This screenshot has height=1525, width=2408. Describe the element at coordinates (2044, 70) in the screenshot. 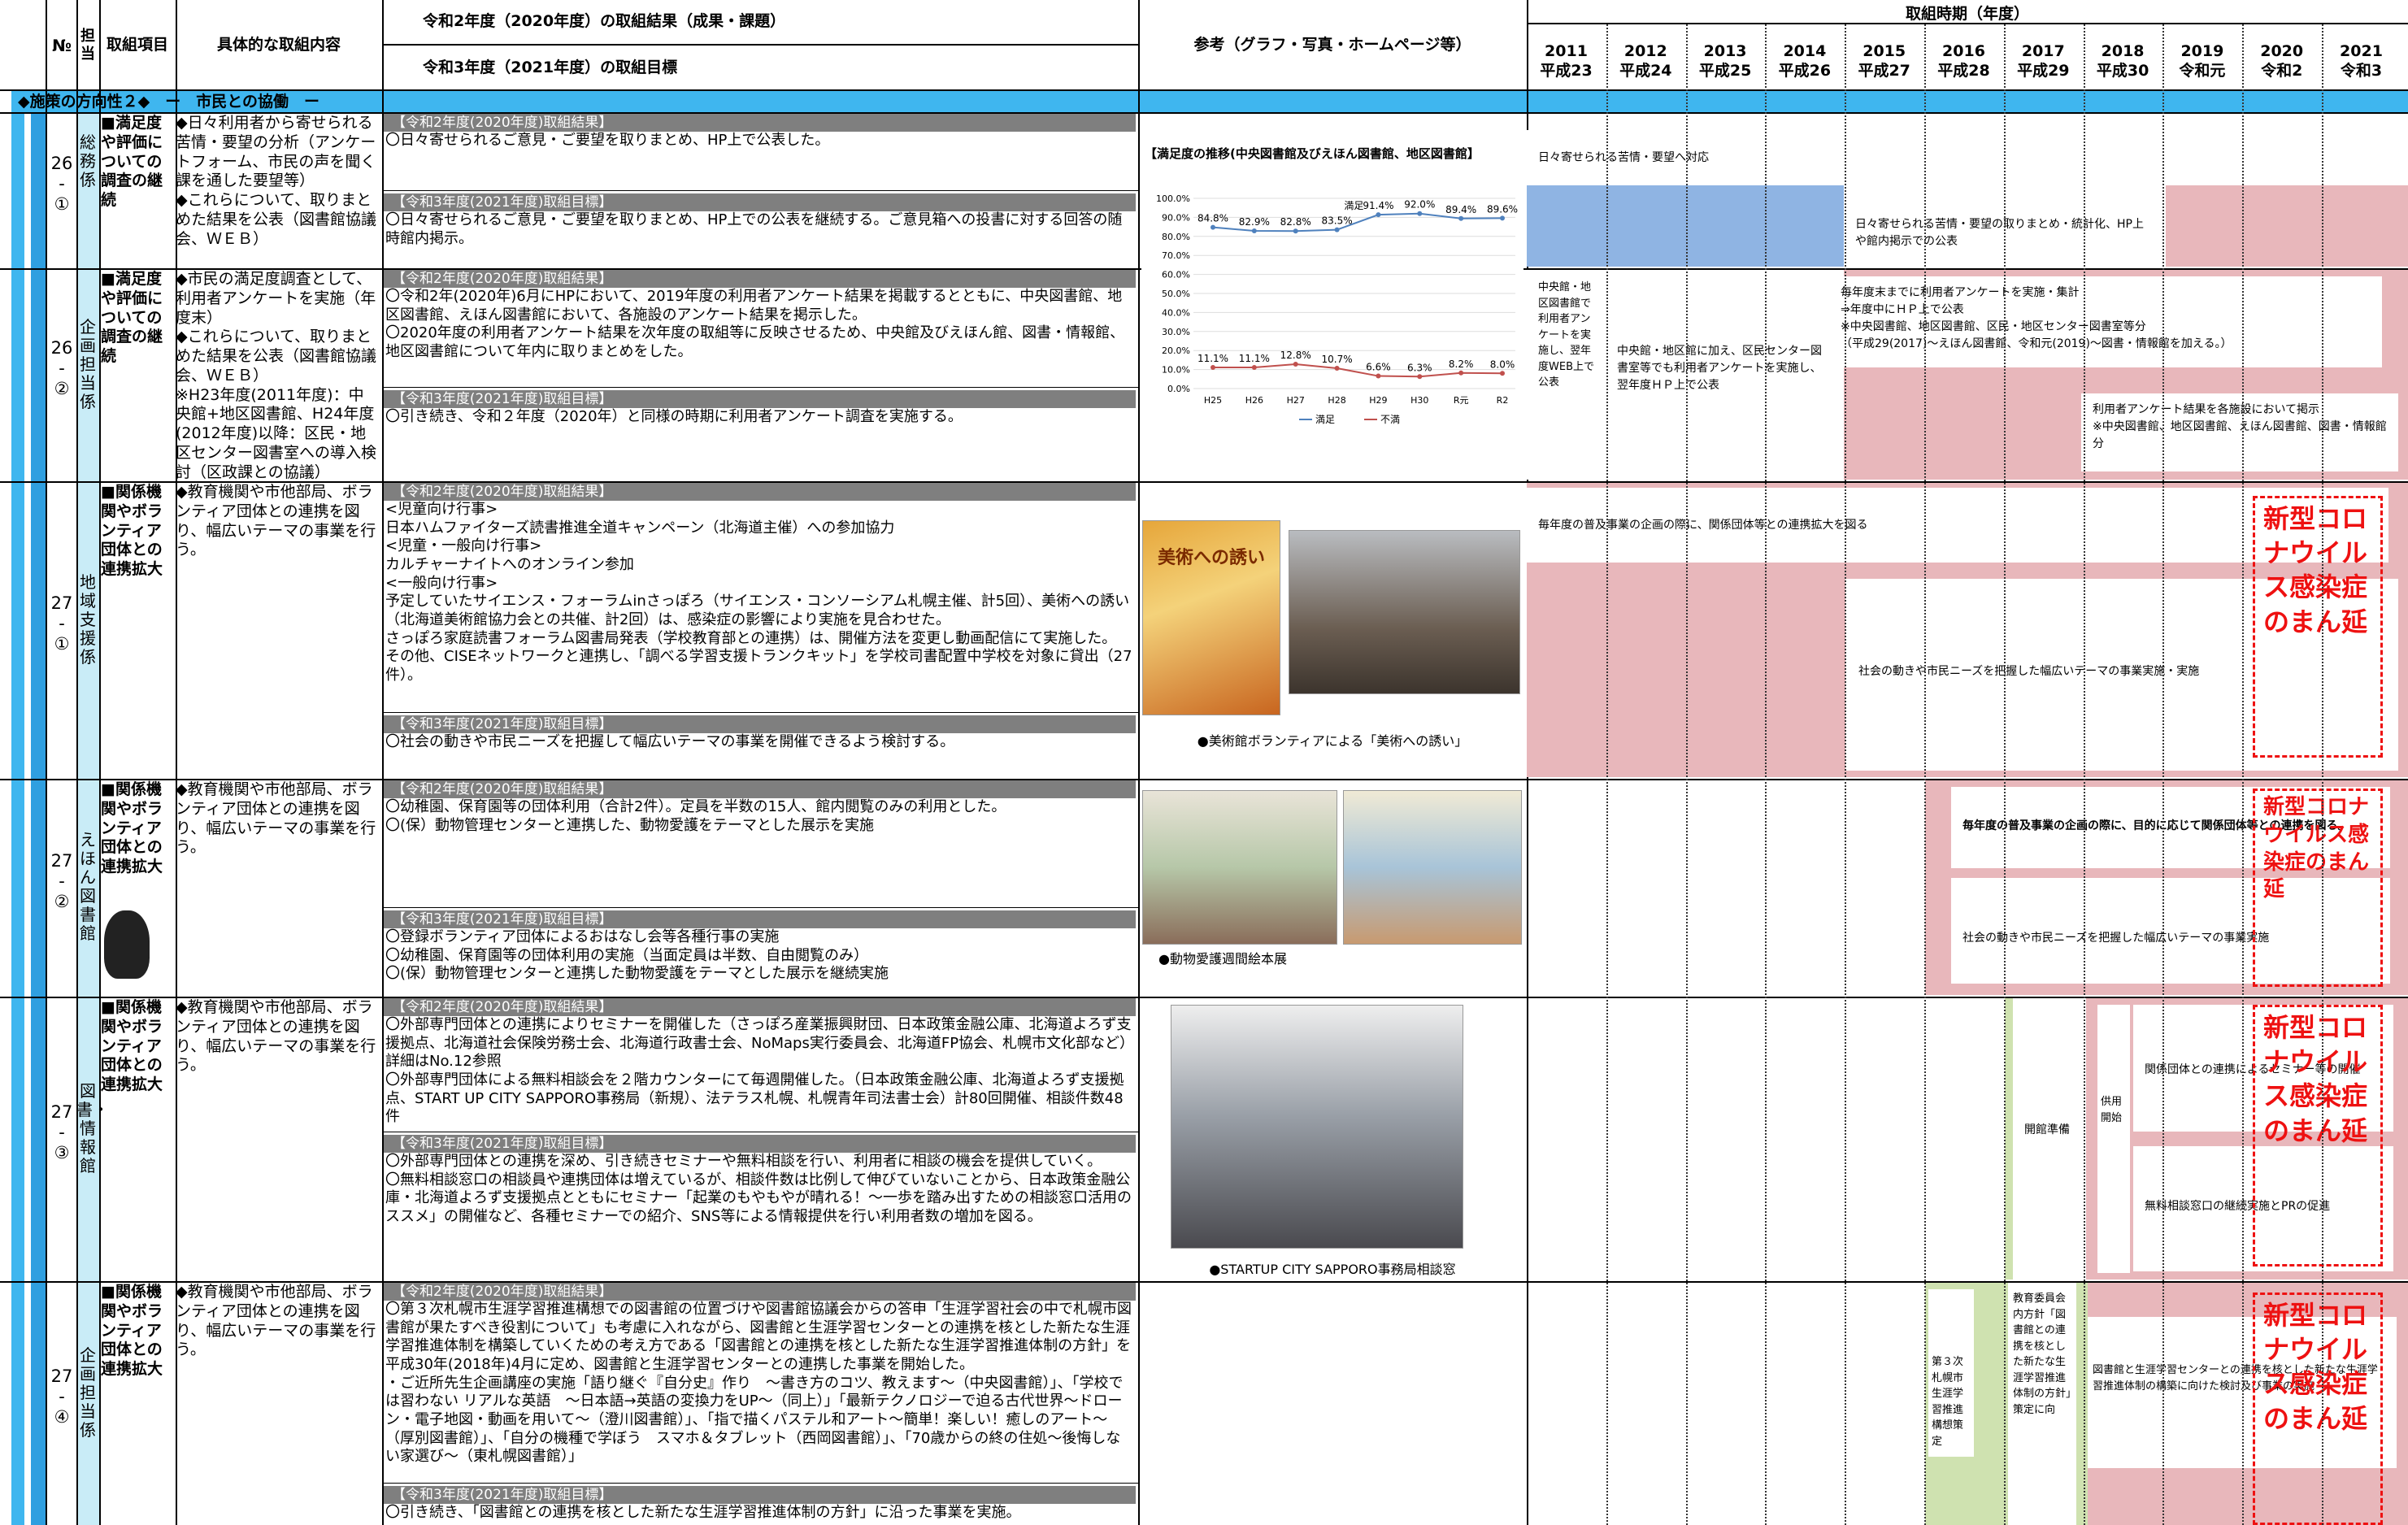

I see `wareki-label: 平成29` at that location.